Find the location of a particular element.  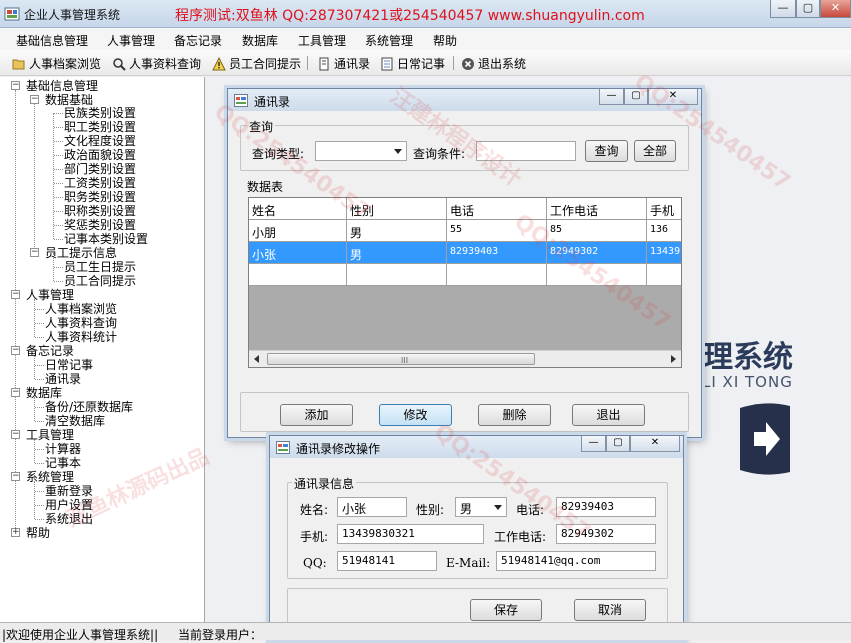

menu-tools: 工具管理 is located at coordinates (322, 40).